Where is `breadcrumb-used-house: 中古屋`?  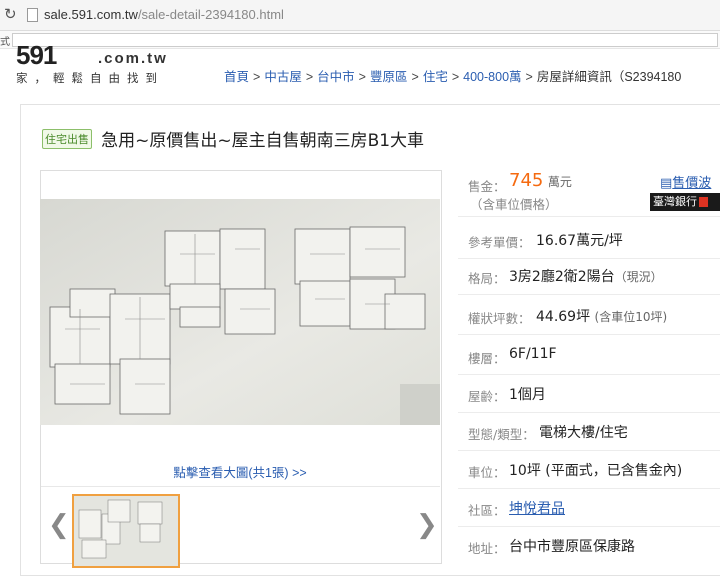 breadcrumb-used-house: 中古屋 is located at coordinates (283, 77).